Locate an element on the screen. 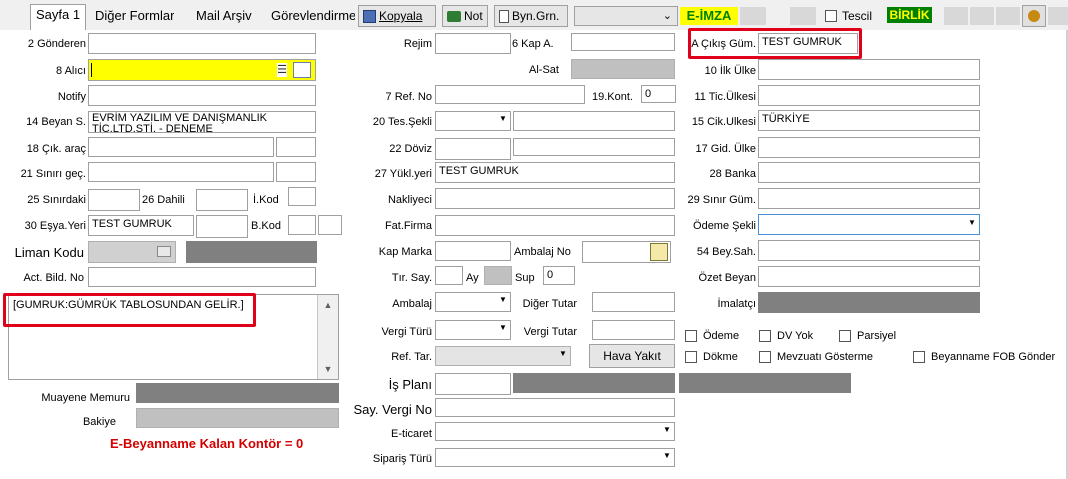  sinir-gec-extra-input is located at coordinates (296, 172).